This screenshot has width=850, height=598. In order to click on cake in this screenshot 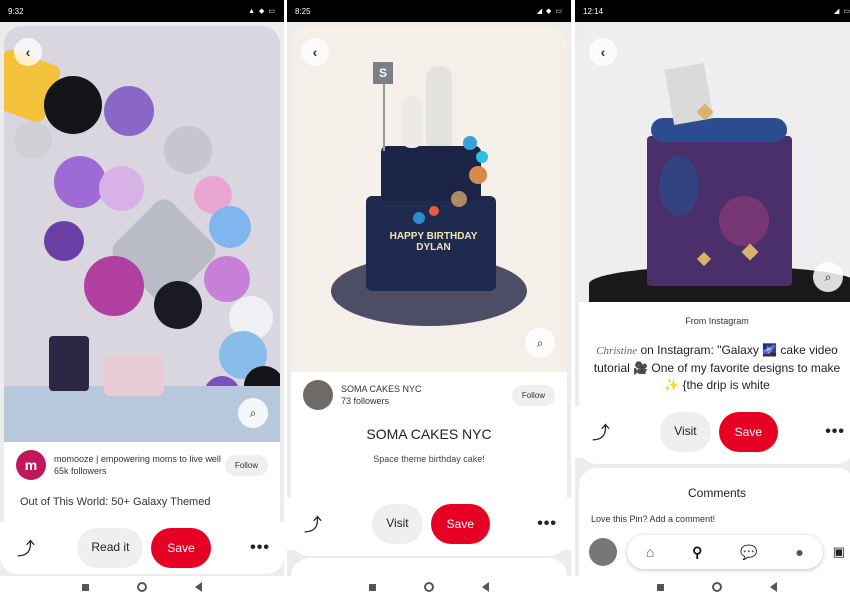, I will do `click(69, 363)`.